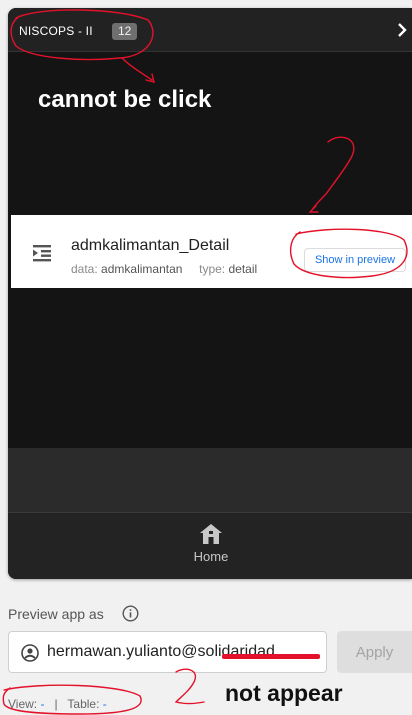 This screenshot has height=715, width=412. What do you see at coordinates (374, 652) in the screenshot?
I see `apply-button: Apply` at bounding box center [374, 652].